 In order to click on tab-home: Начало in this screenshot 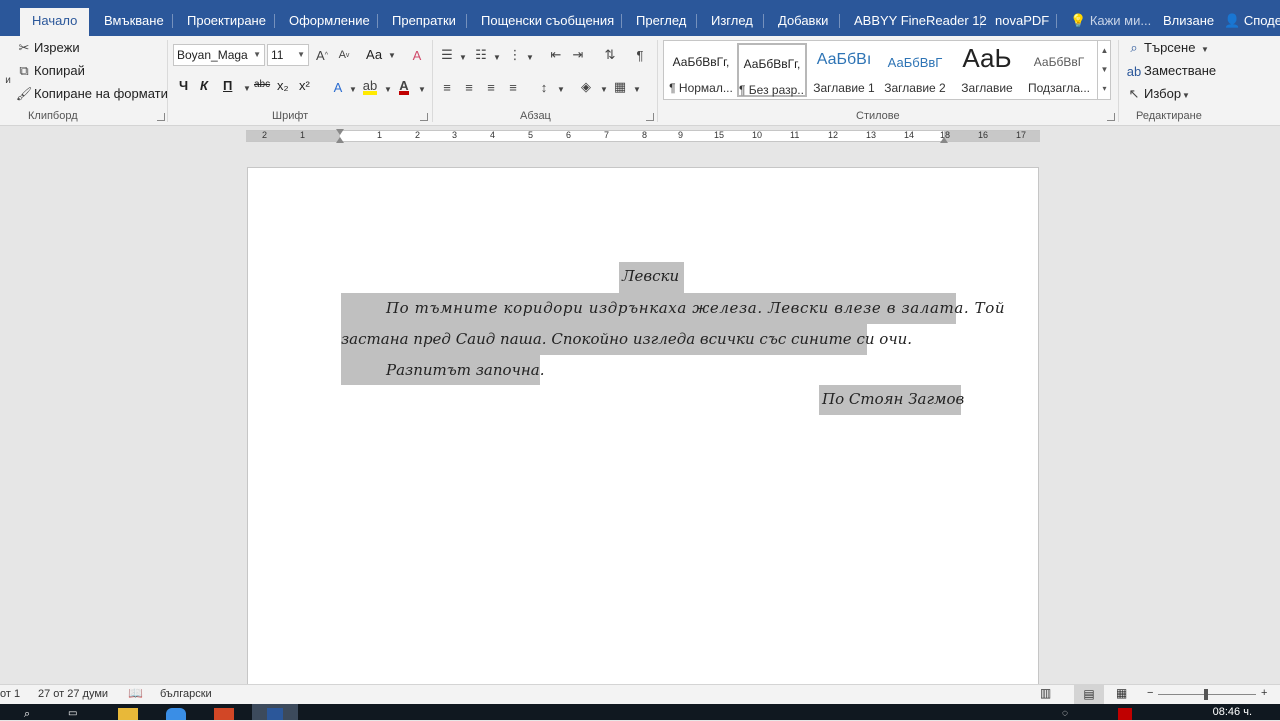, I will do `click(55, 22)`.